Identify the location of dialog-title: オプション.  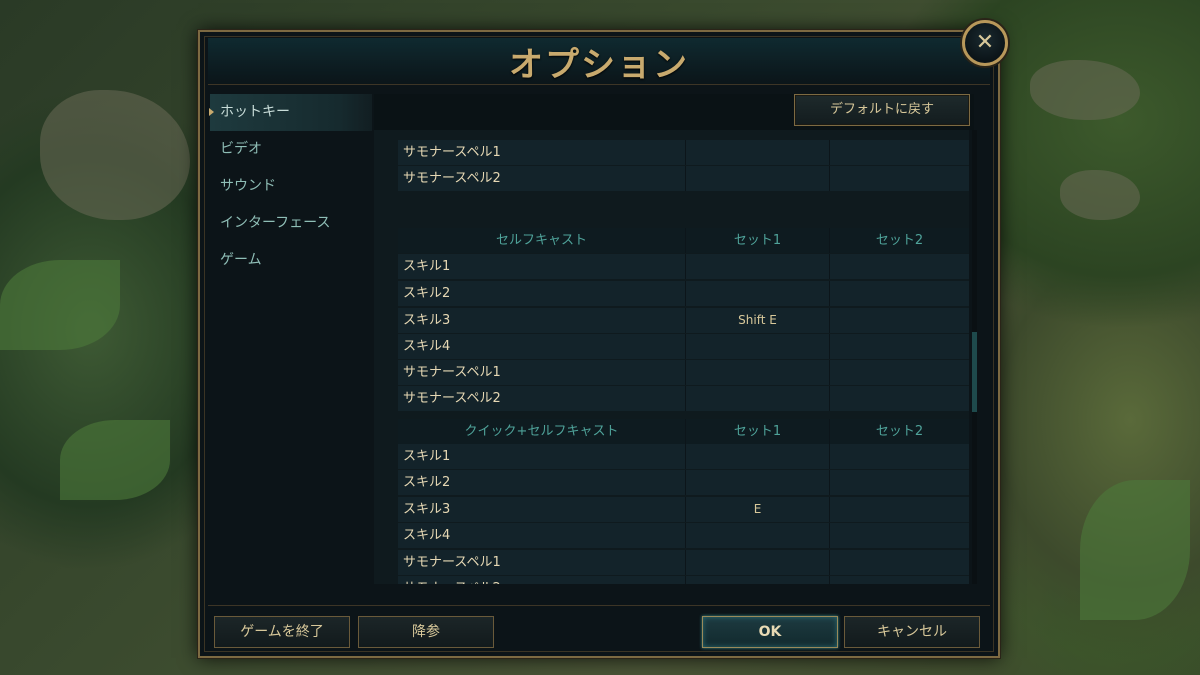
(599, 64).